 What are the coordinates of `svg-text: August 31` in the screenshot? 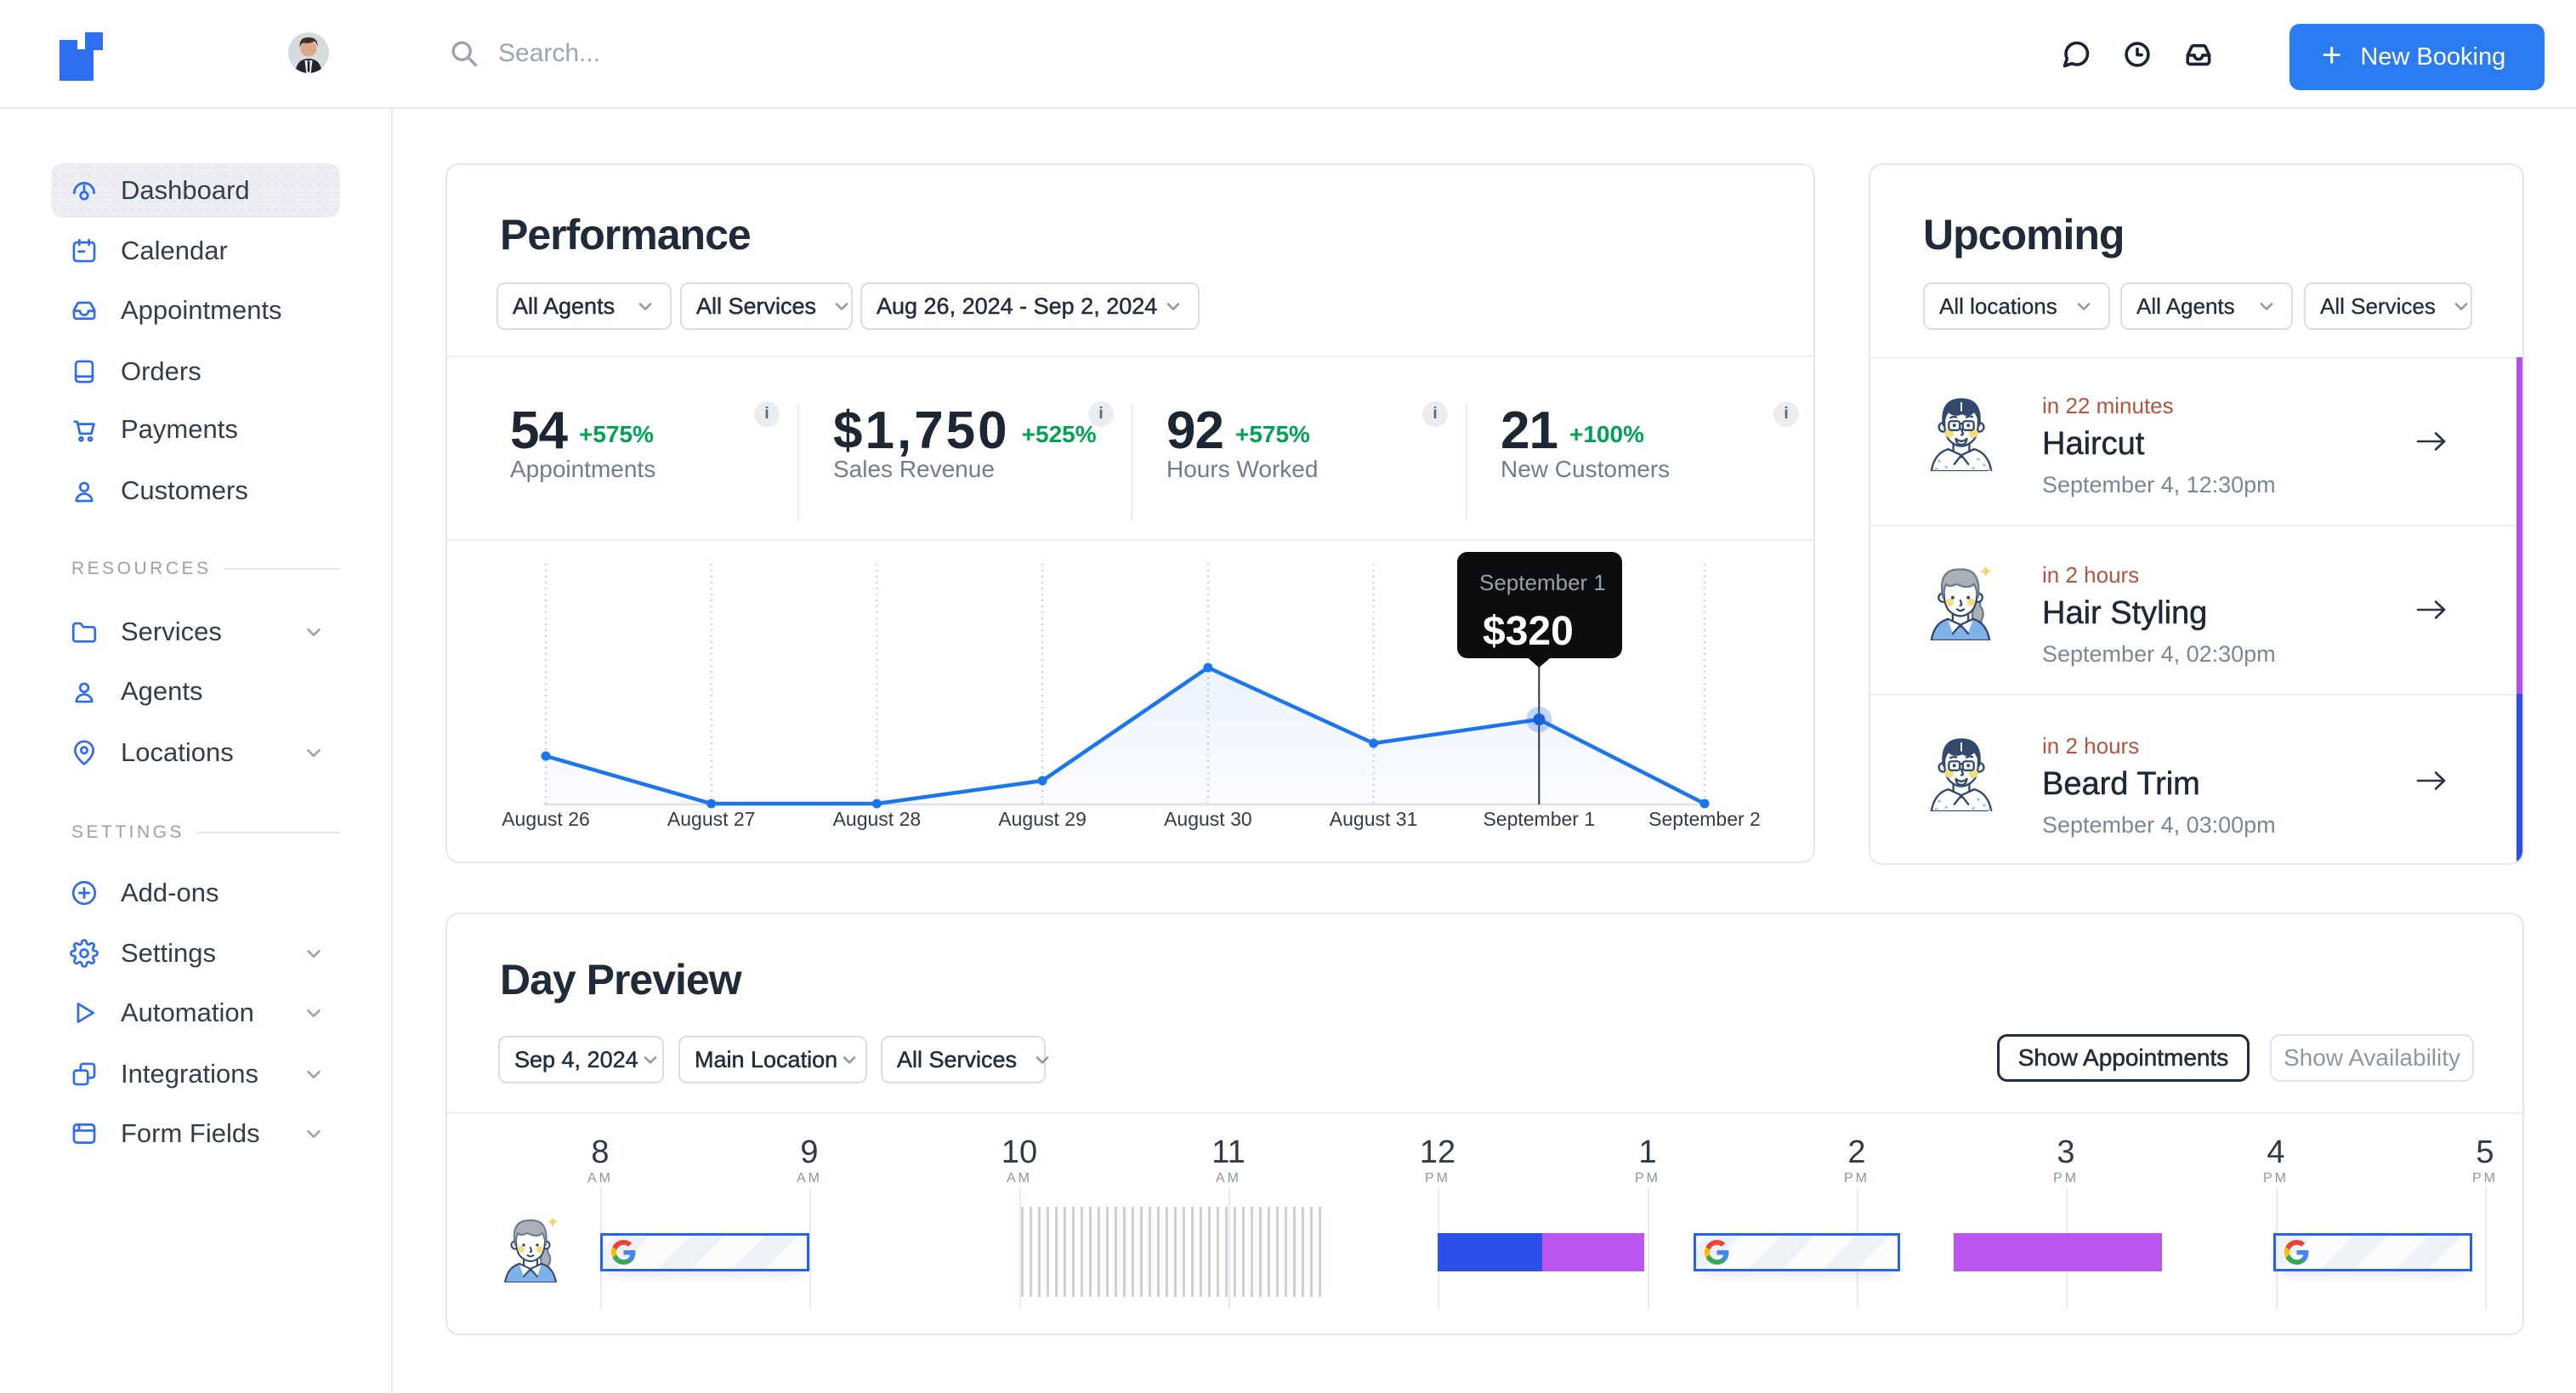 It's located at (1374, 819).